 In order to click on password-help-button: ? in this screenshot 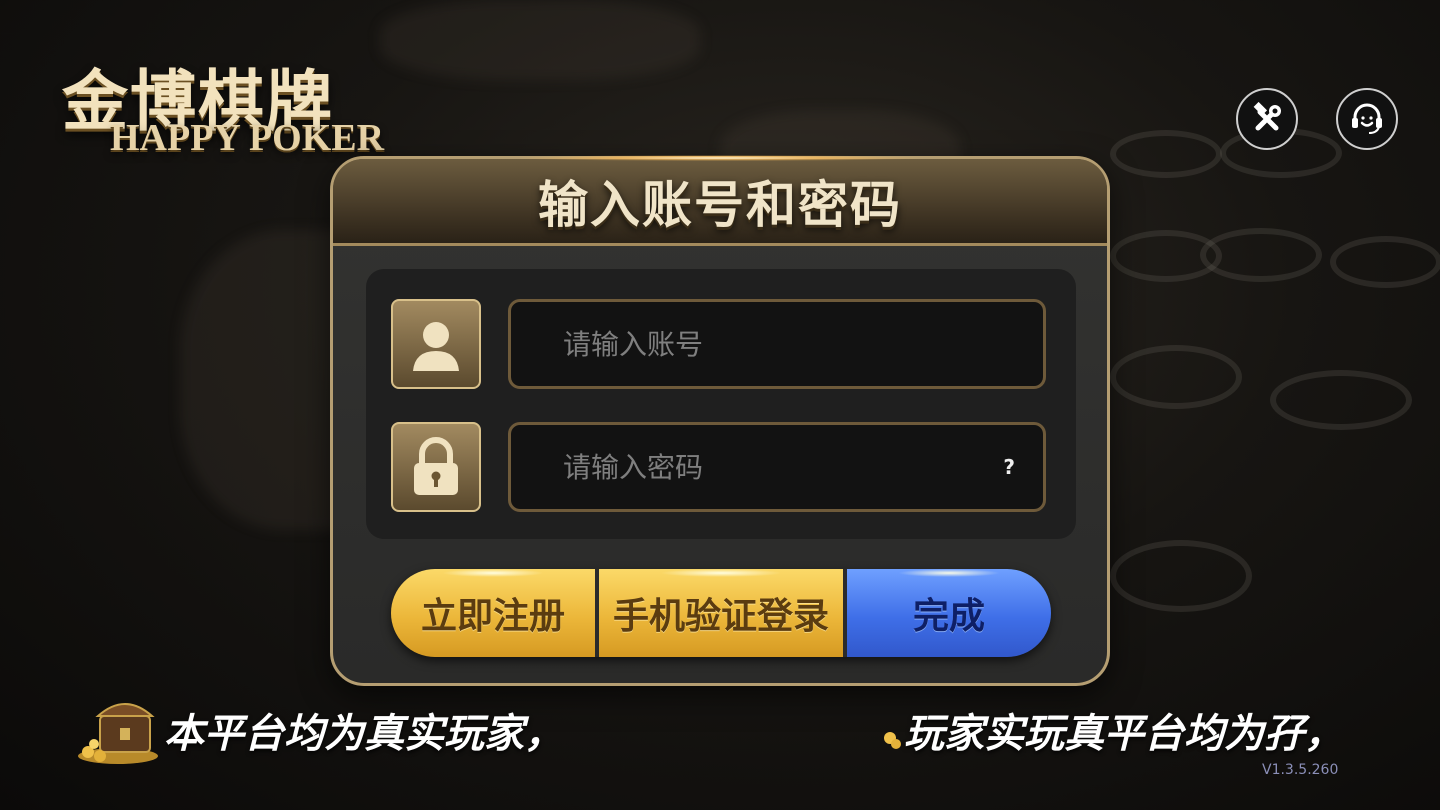, I will do `click(1009, 467)`.